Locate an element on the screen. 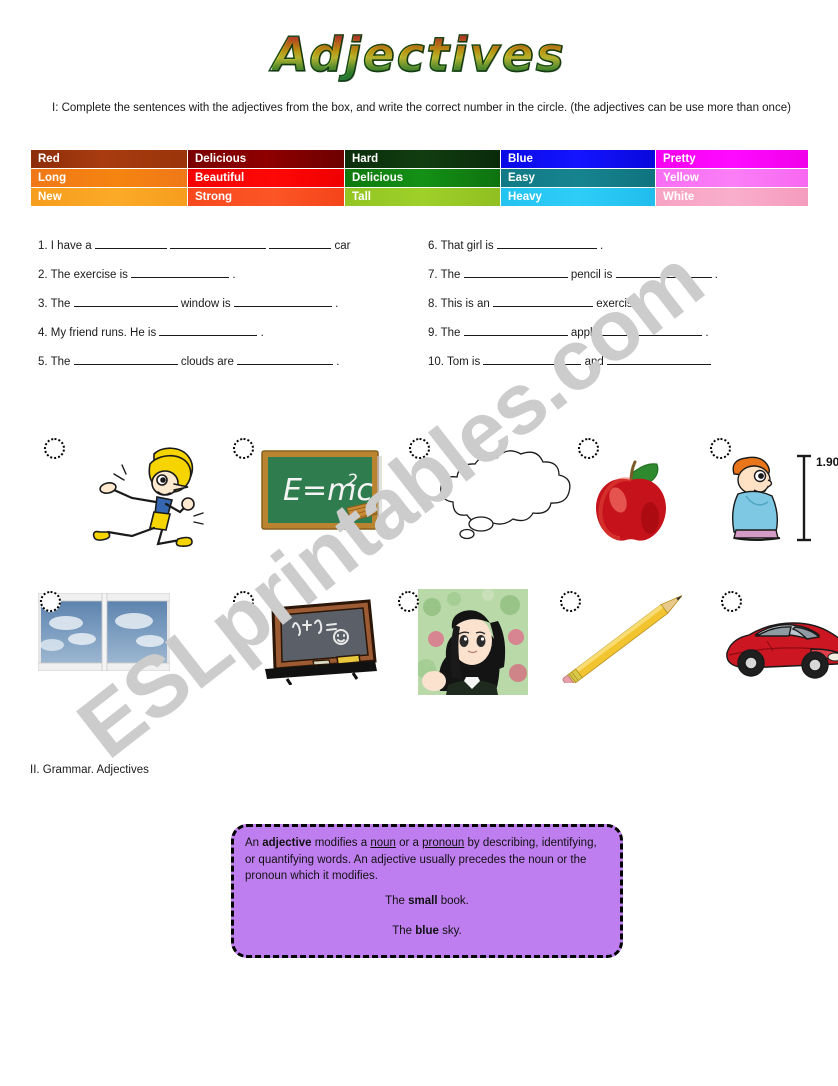  picture-cell-dark-chalkboard is located at coordinates (315, 642).